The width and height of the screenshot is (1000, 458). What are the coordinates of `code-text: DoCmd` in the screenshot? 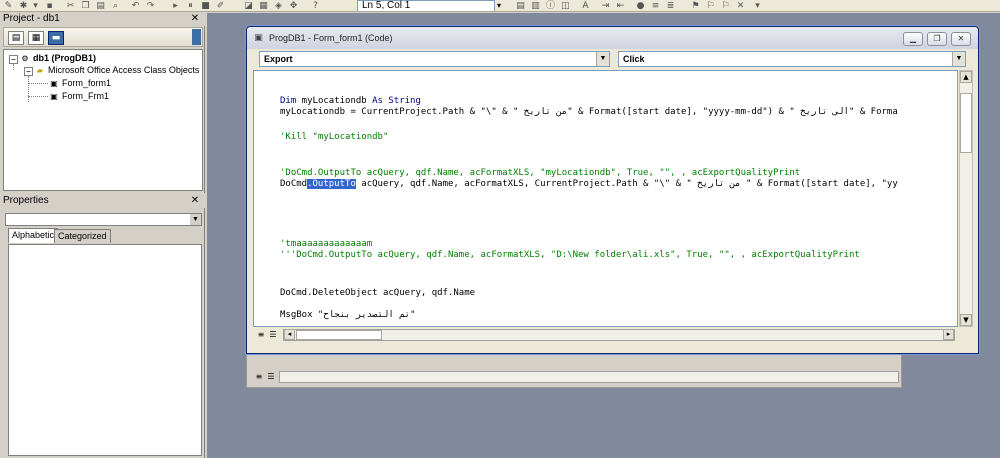 It's located at (294, 184).